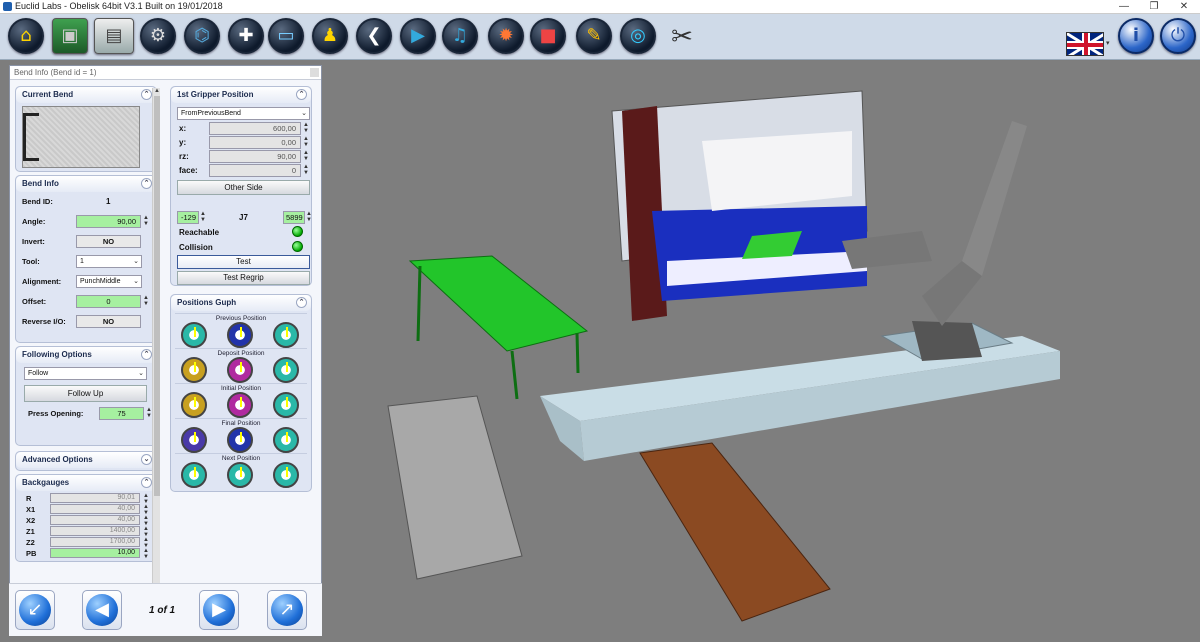 This screenshot has width=1200, height=642. Describe the element at coordinates (48, 94) in the screenshot. I see `current-bend-title: Current Bend` at that location.